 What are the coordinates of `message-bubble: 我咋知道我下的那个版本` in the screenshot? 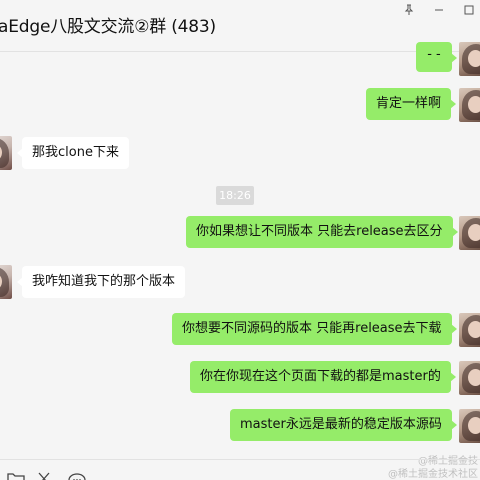 It's located at (101, 282).